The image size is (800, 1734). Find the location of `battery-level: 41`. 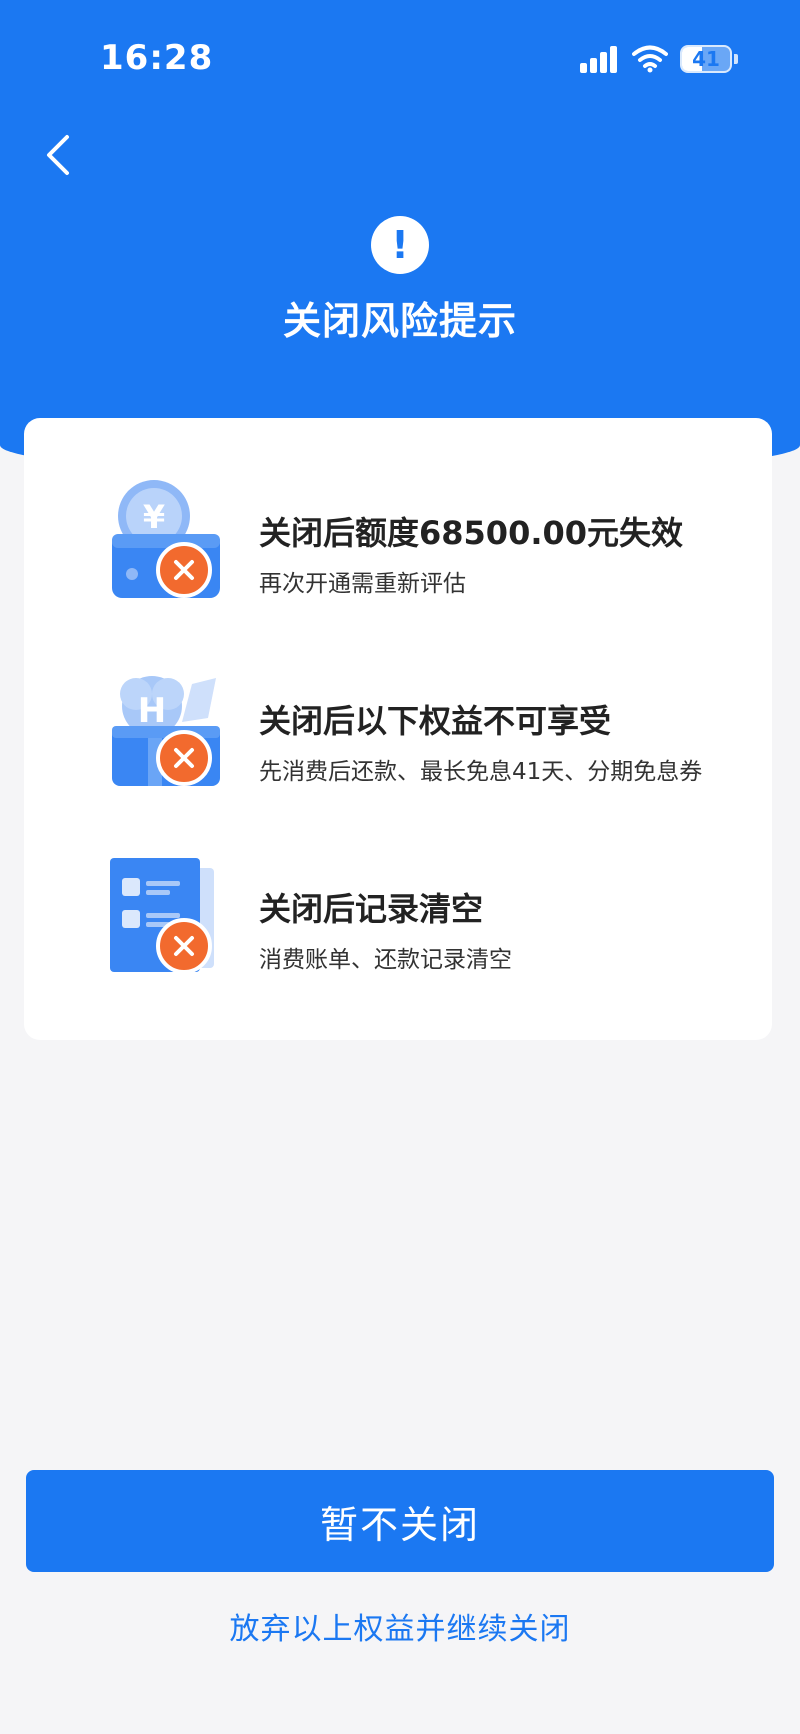

battery-level: 41 is located at coordinates (706, 59).